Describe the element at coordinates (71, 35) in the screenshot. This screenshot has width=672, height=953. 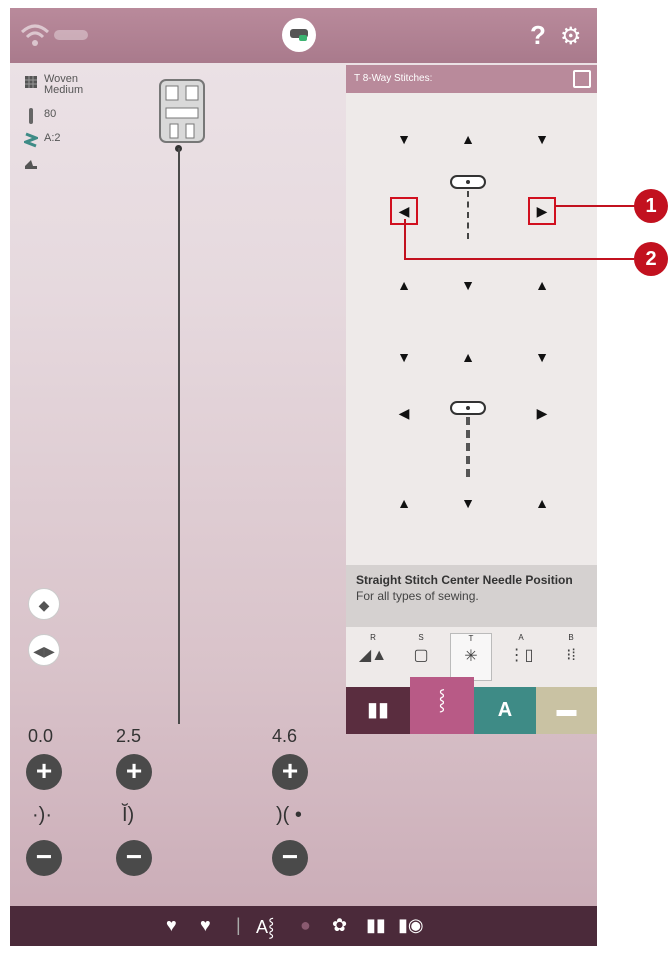
I see `status-indicator` at that location.